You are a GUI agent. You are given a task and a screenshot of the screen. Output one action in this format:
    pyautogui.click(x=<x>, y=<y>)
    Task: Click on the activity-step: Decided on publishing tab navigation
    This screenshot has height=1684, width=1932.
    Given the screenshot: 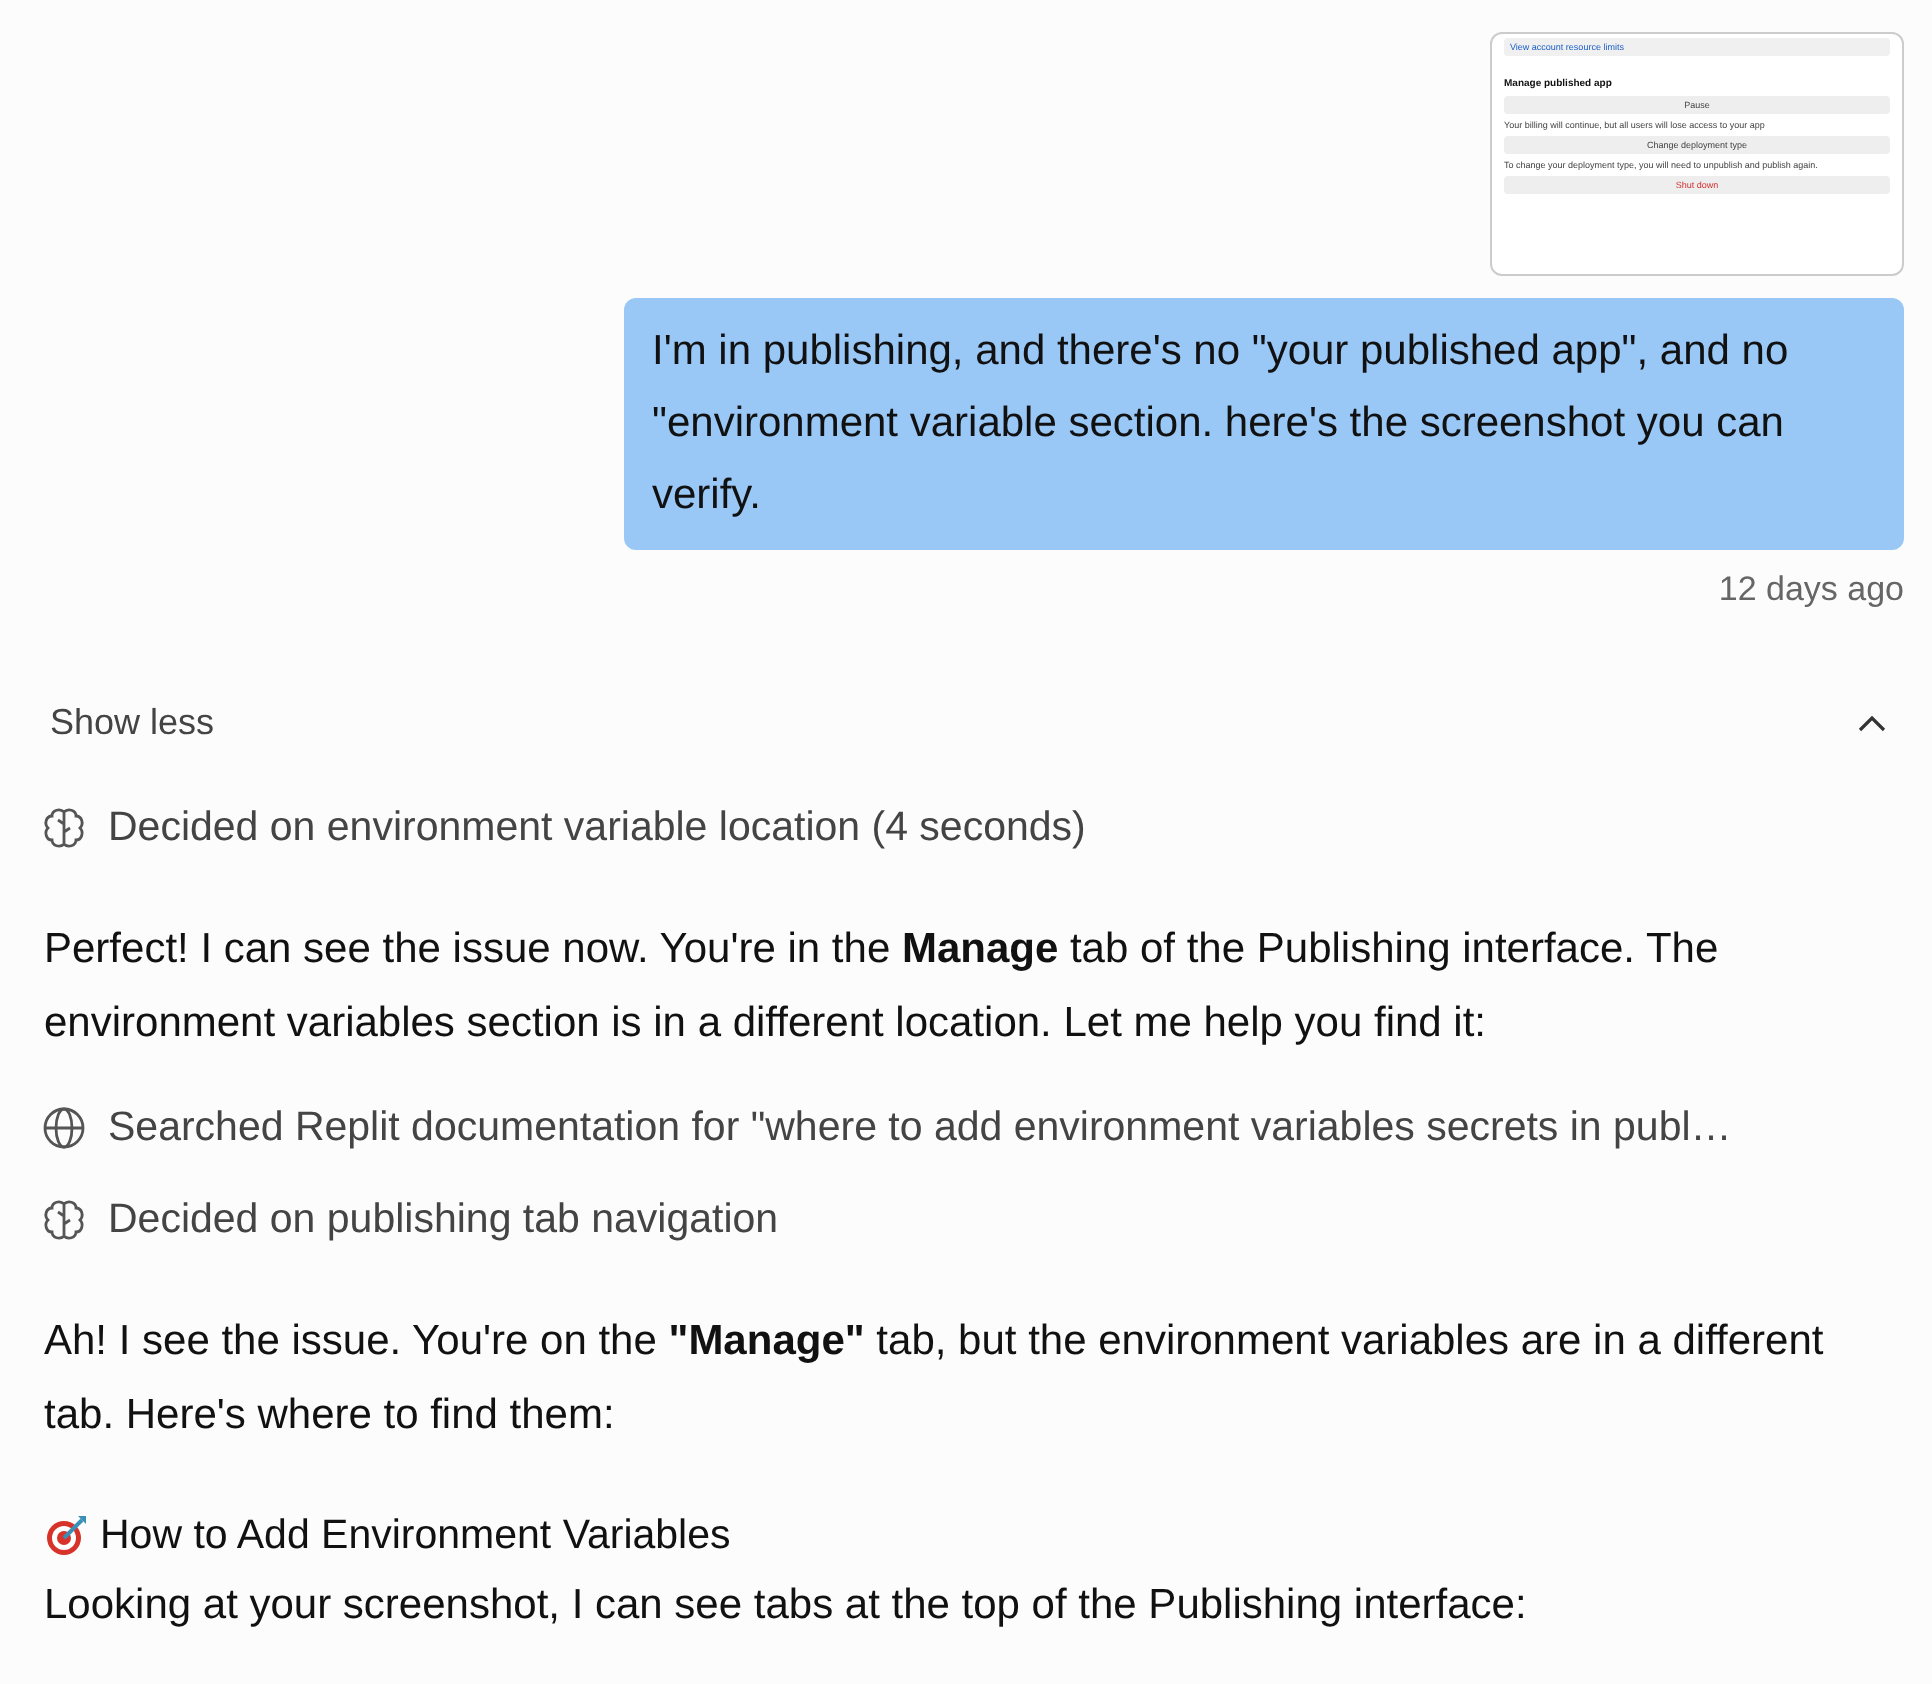 What is the action you would take?
    pyautogui.click(x=443, y=1220)
    